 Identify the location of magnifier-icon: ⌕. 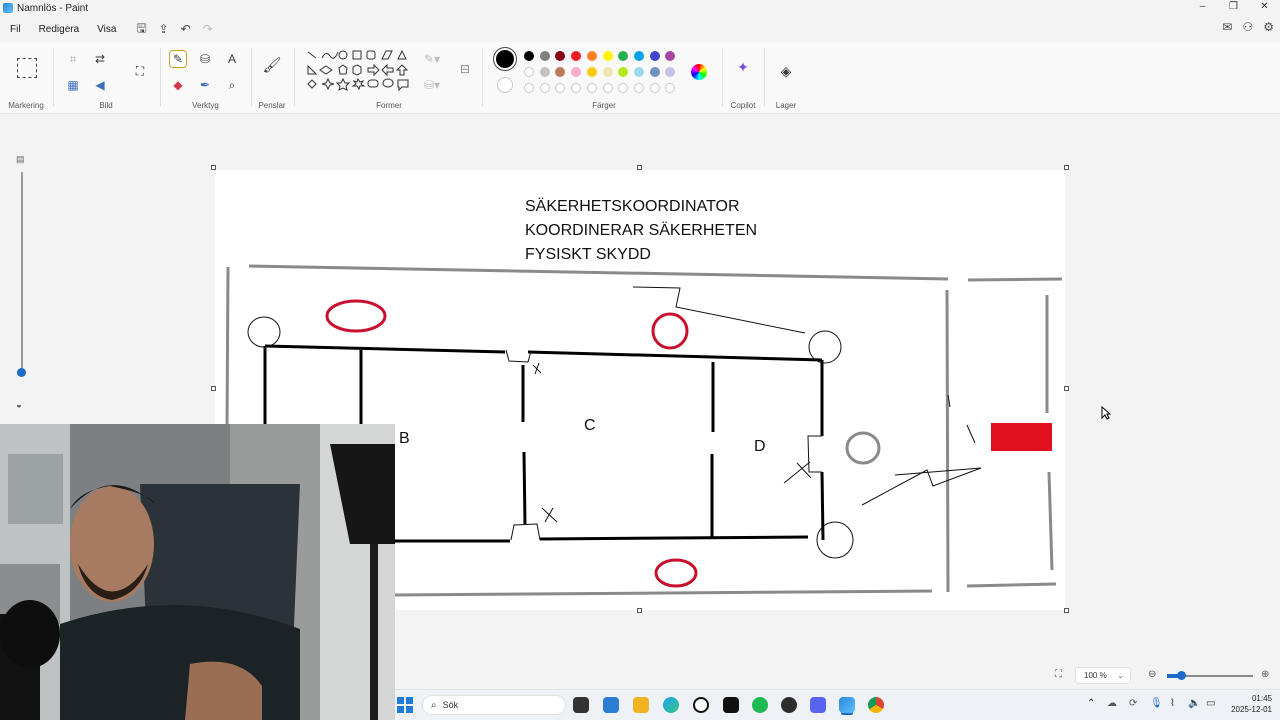
(232, 85).